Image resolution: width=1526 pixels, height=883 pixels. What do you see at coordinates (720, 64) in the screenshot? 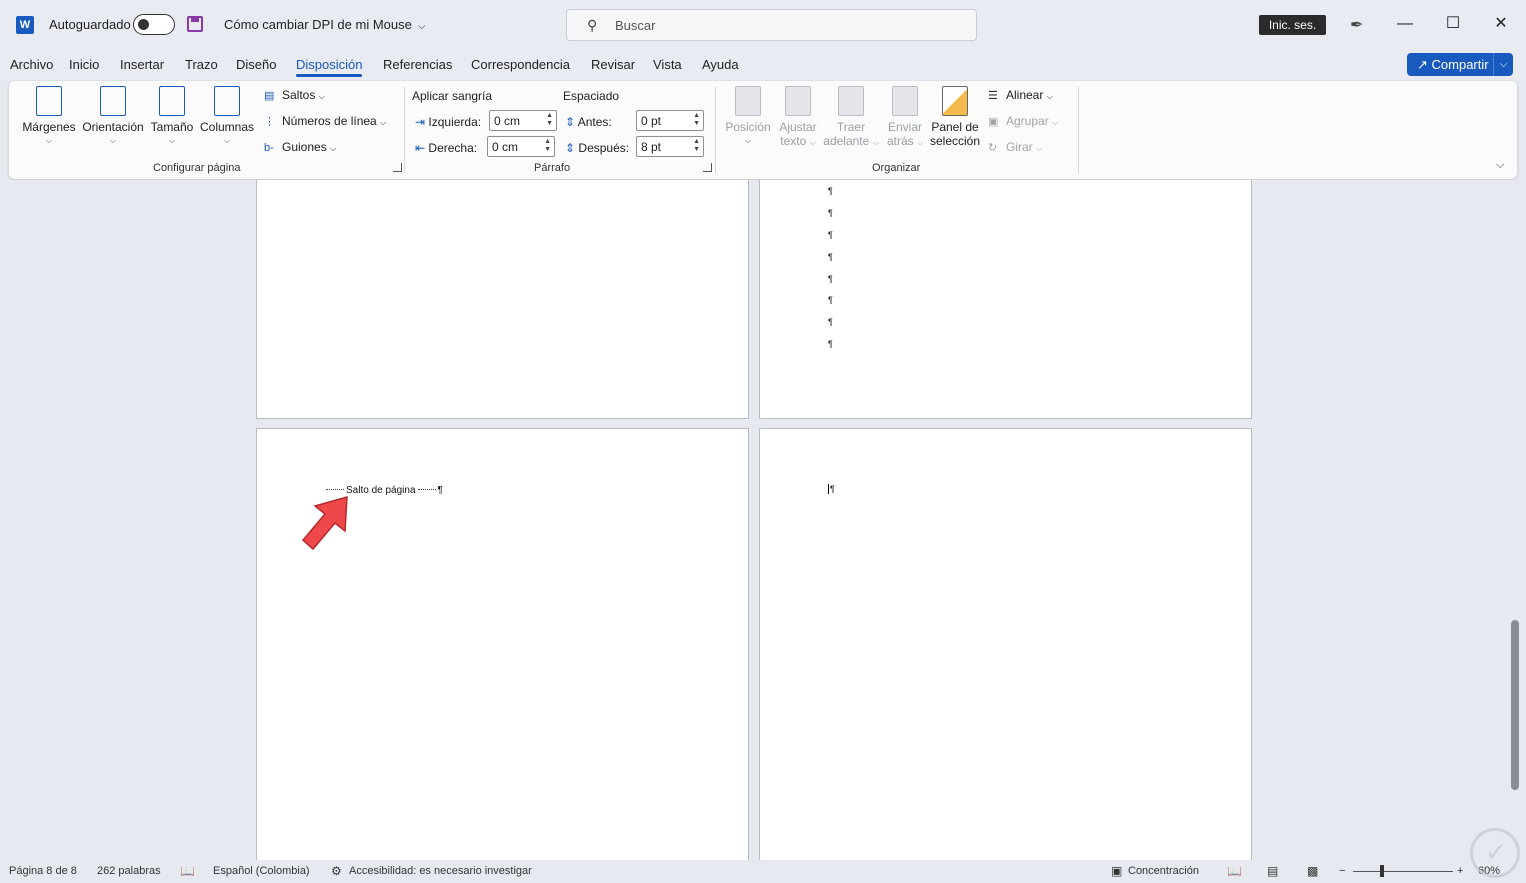
I see `tab-ayuda: Ayuda` at bounding box center [720, 64].